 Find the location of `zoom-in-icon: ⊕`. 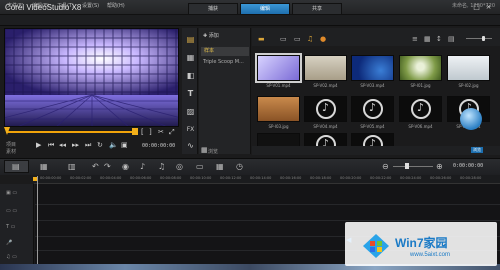

zoom-in-icon: ⊕ is located at coordinates (439, 166).